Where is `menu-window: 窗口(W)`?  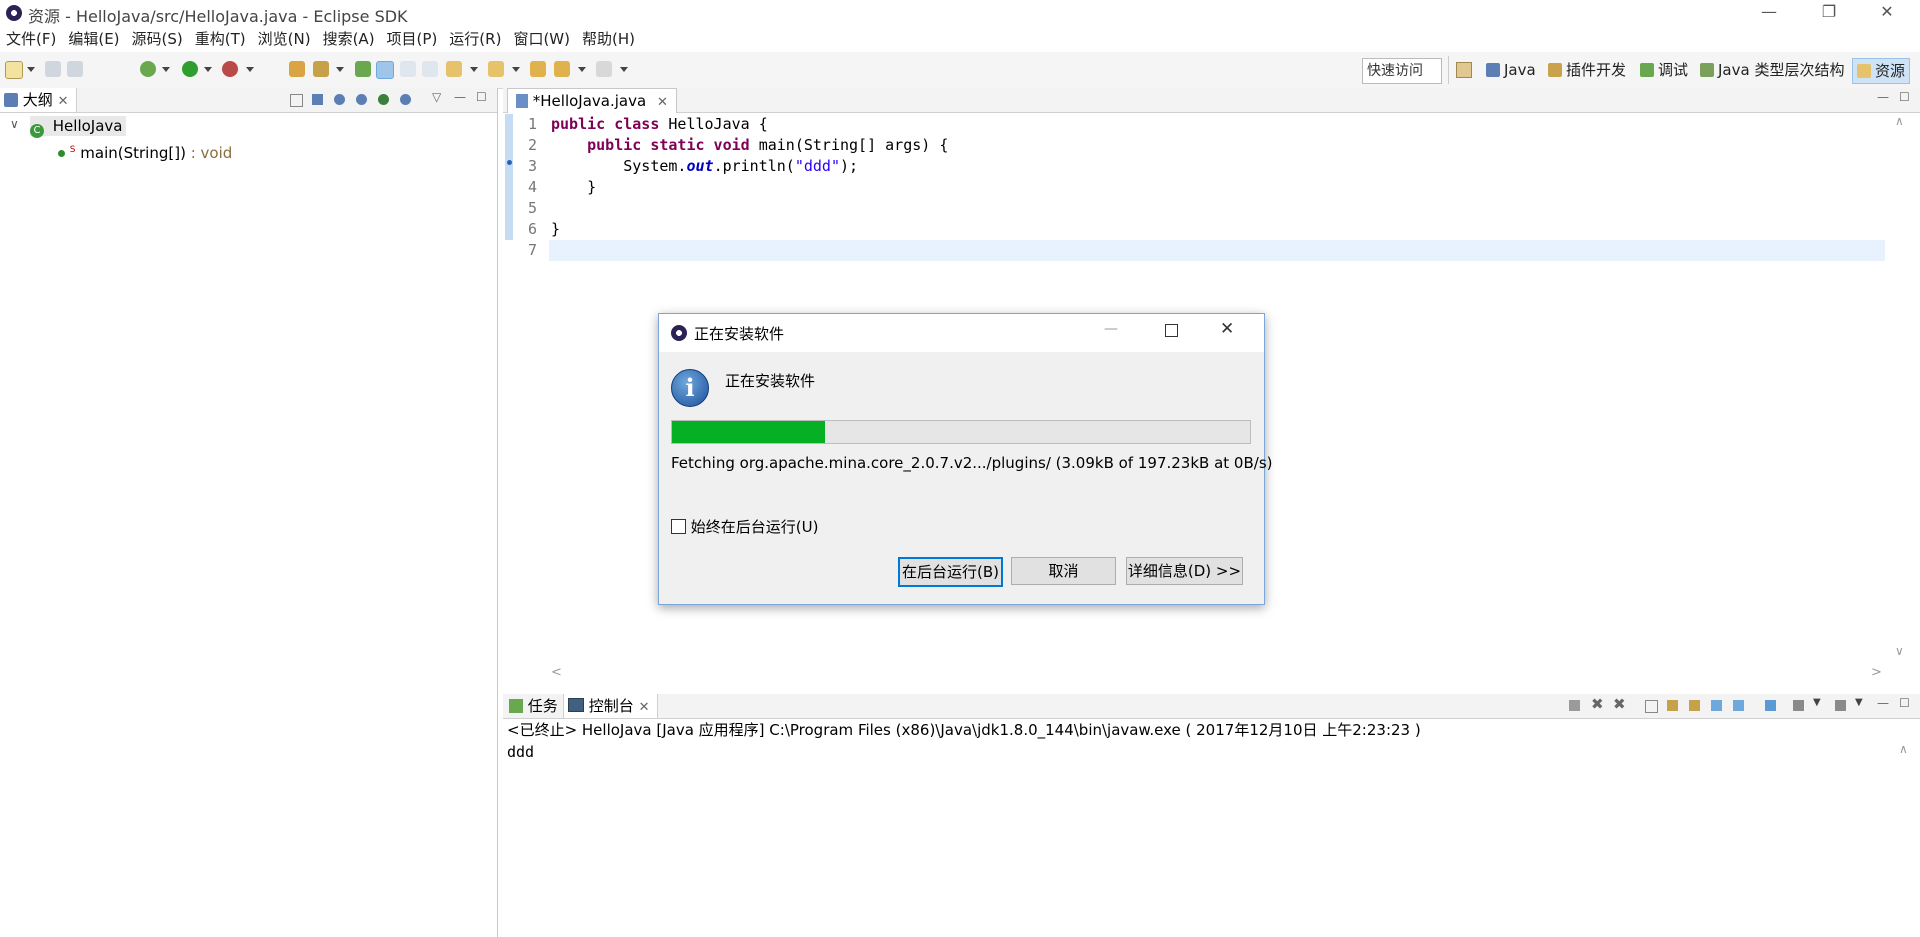
menu-window: 窗口(W) is located at coordinates (541, 39).